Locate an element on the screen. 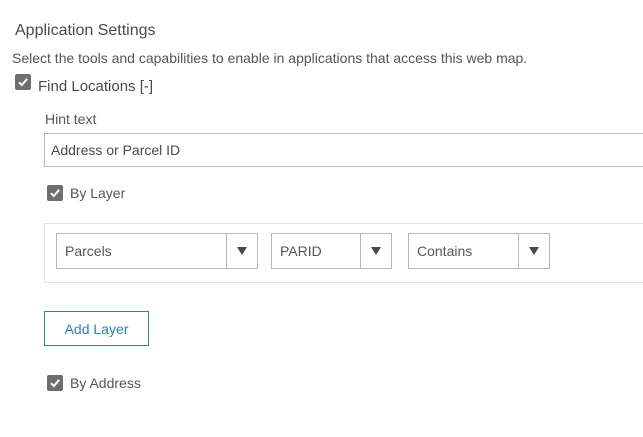  find-locations-label: Find Locations [-] is located at coordinates (95, 86).